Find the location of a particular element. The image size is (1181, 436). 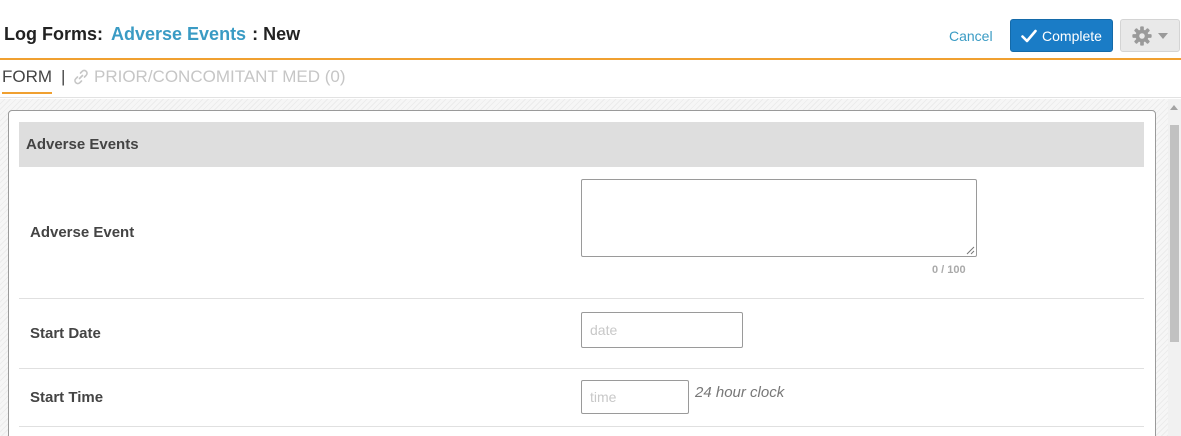

vertical-scrollbar is located at coordinates (1174, 267).